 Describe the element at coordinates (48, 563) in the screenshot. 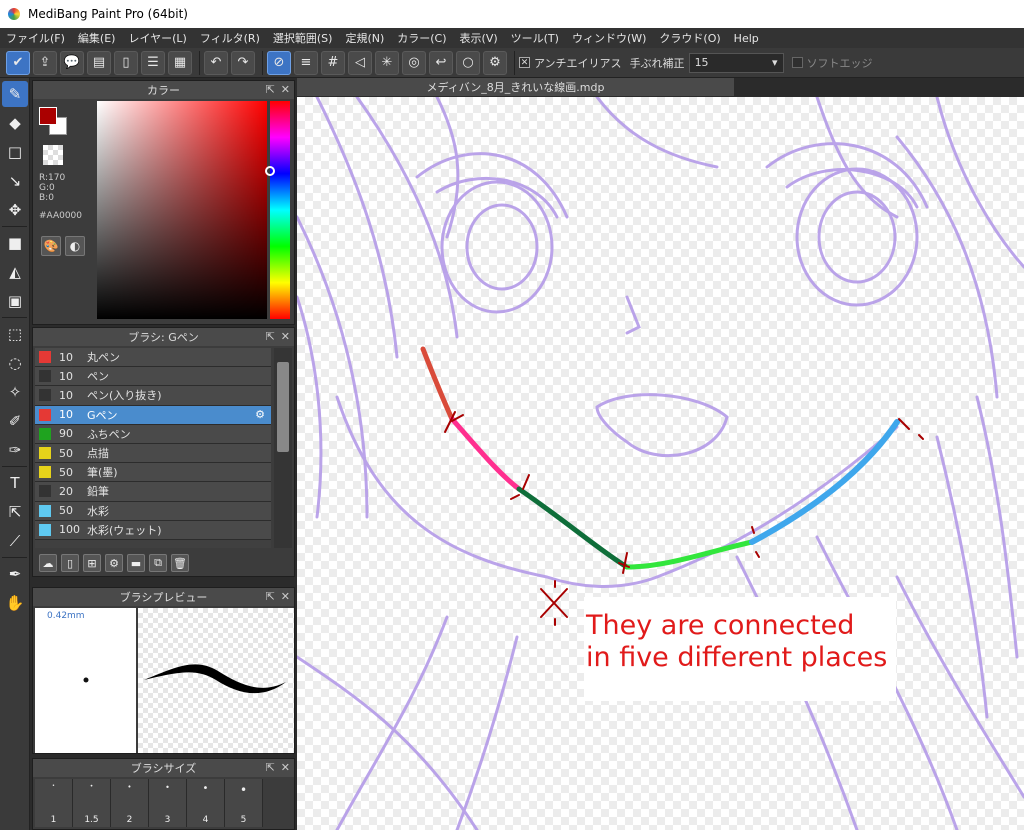

I see `download-brush-icon: ☁` at that location.